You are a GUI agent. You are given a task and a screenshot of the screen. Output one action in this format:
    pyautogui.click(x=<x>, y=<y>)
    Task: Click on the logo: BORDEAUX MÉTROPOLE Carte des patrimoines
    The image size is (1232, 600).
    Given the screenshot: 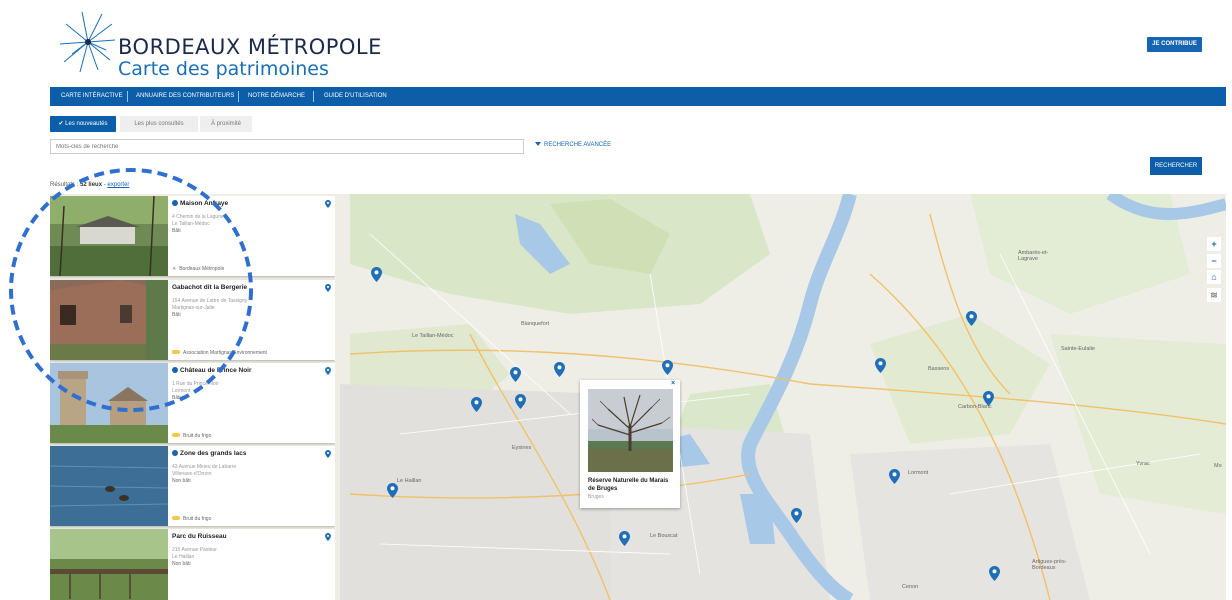 What is the action you would take?
    pyautogui.click(x=219, y=45)
    